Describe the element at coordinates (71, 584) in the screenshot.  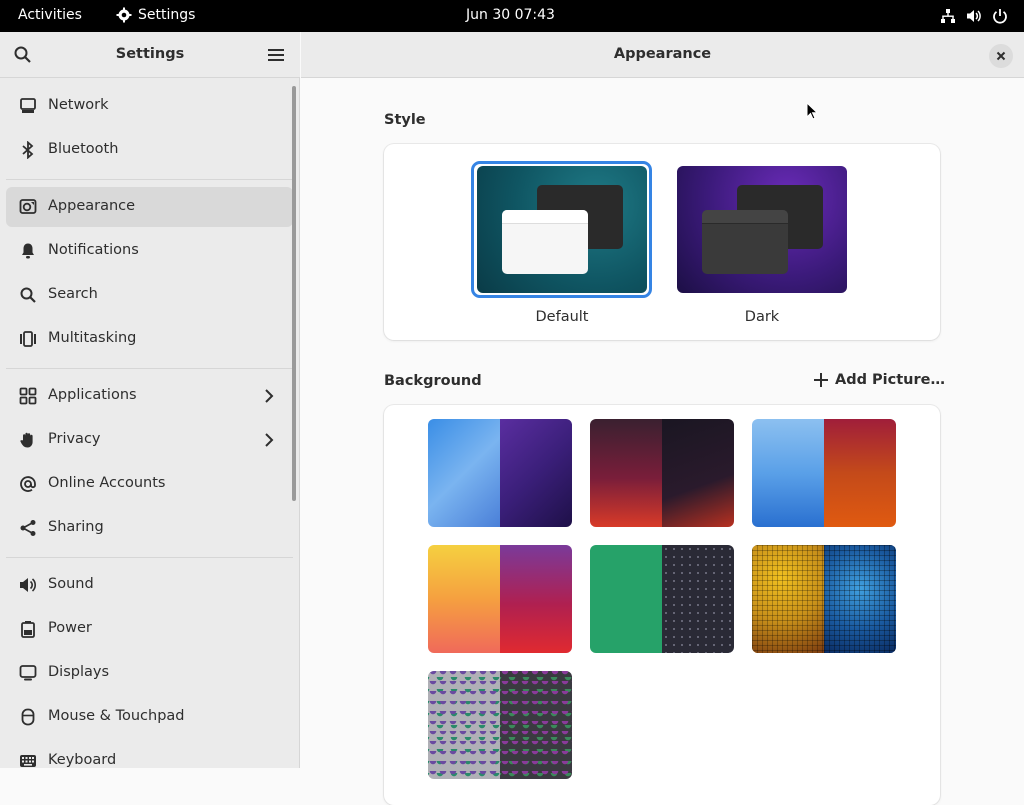
I see `sidebar-item-label: Sound` at that location.